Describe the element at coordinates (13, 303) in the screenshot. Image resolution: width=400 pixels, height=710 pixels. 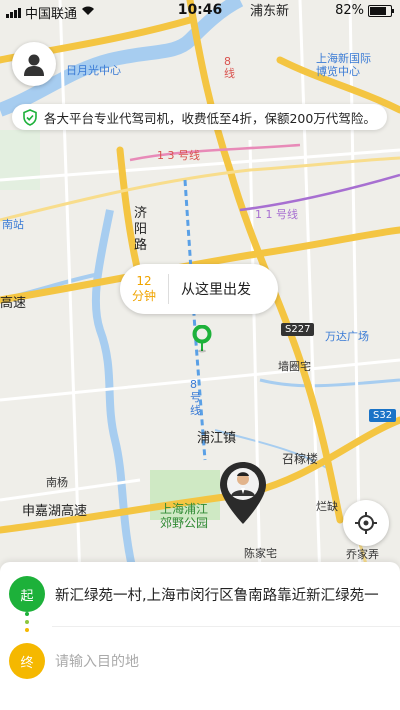
I see `map-label-highway-left: 高速` at that location.